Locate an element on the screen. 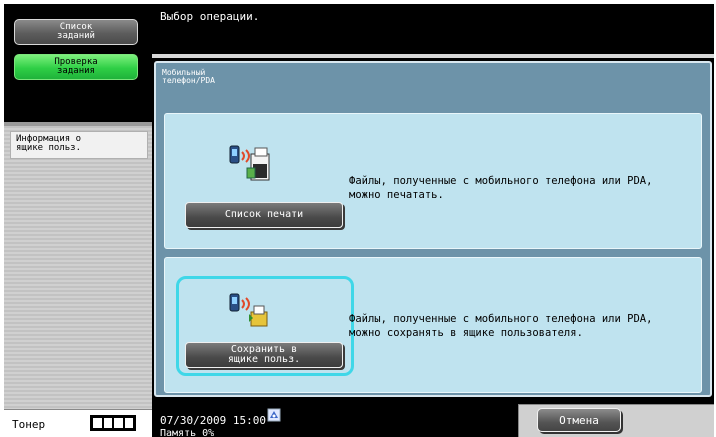 This screenshot has width=716, height=437. save-to-box-button: Сохранить в ящике польз. is located at coordinates (264, 355).